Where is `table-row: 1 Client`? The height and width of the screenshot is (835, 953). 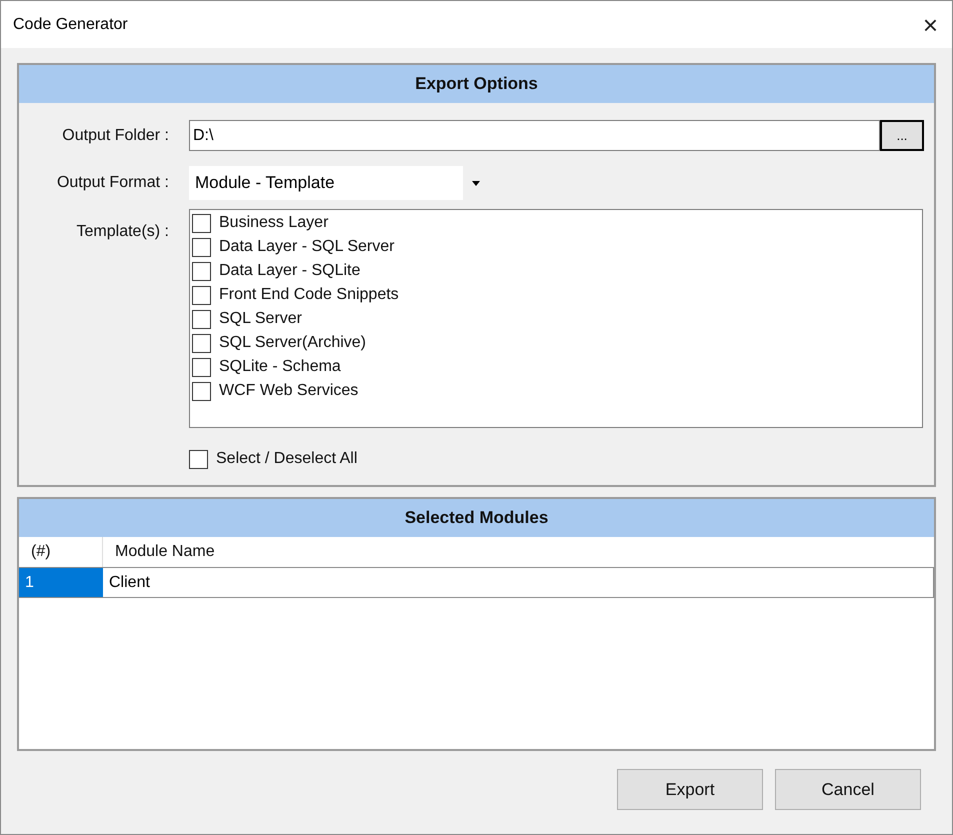 table-row: 1 Client is located at coordinates (476, 583).